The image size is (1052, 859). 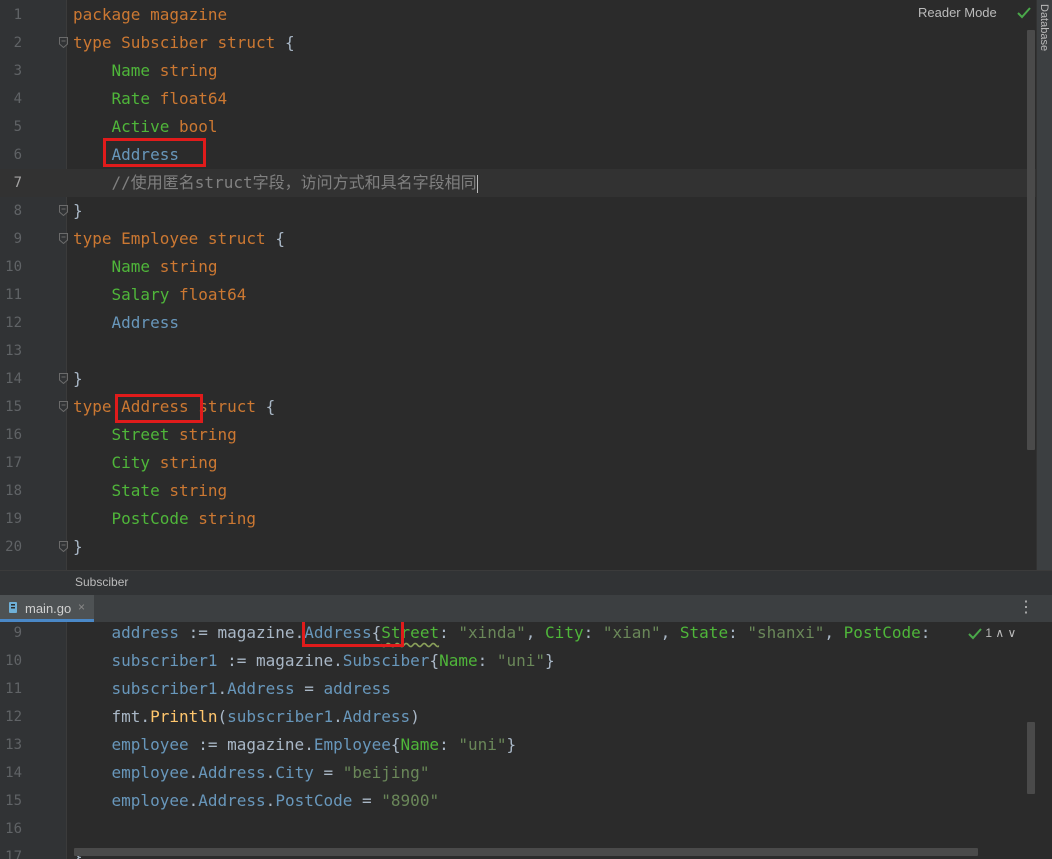 What do you see at coordinates (526, 519) in the screenshot?
I see `code-line: 19 PostCode string` at bounding box center [526, 519].